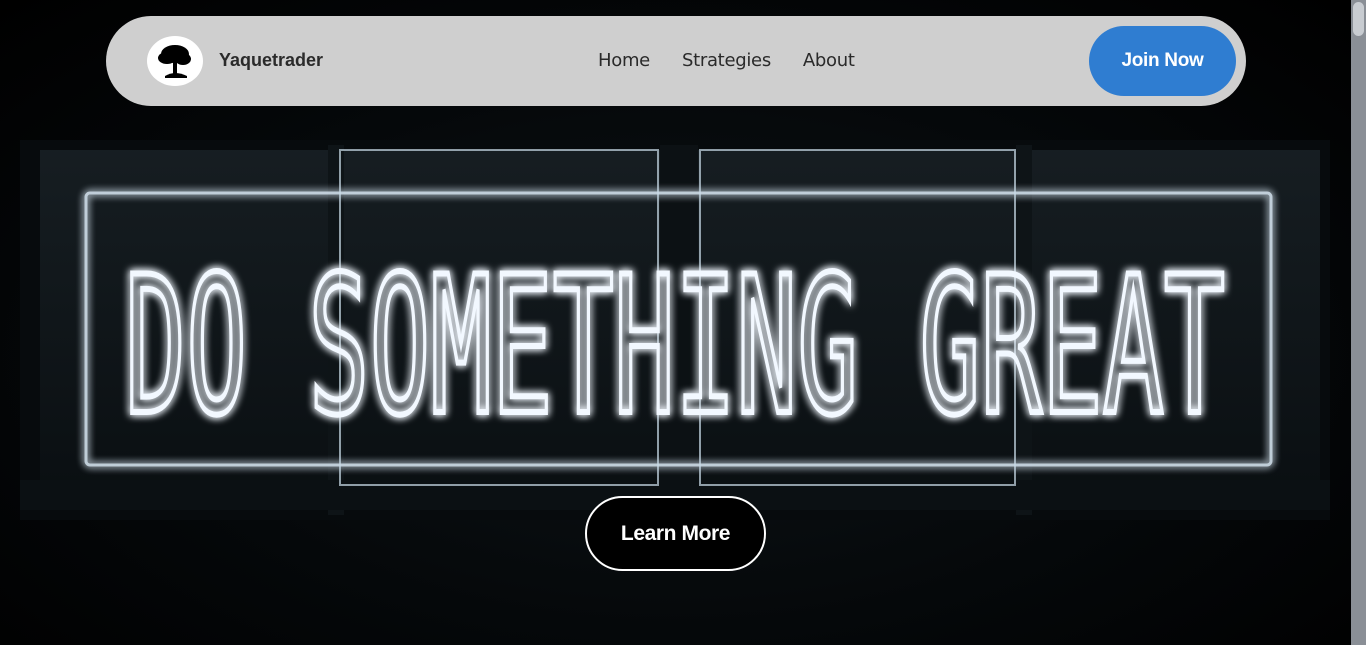 This screenshot has height=645, width=1366. What do you see at coordinates (829, 60) in the screenshot?
I see `nav-link-about: About` at bounding box center [829, 60].